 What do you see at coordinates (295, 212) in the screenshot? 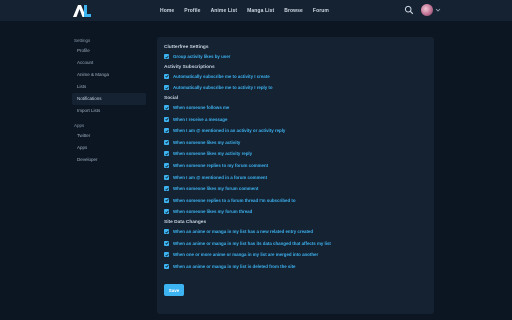
I see `checkbox-option: When someone likes my forum thread` at bounding box center [295, 212].